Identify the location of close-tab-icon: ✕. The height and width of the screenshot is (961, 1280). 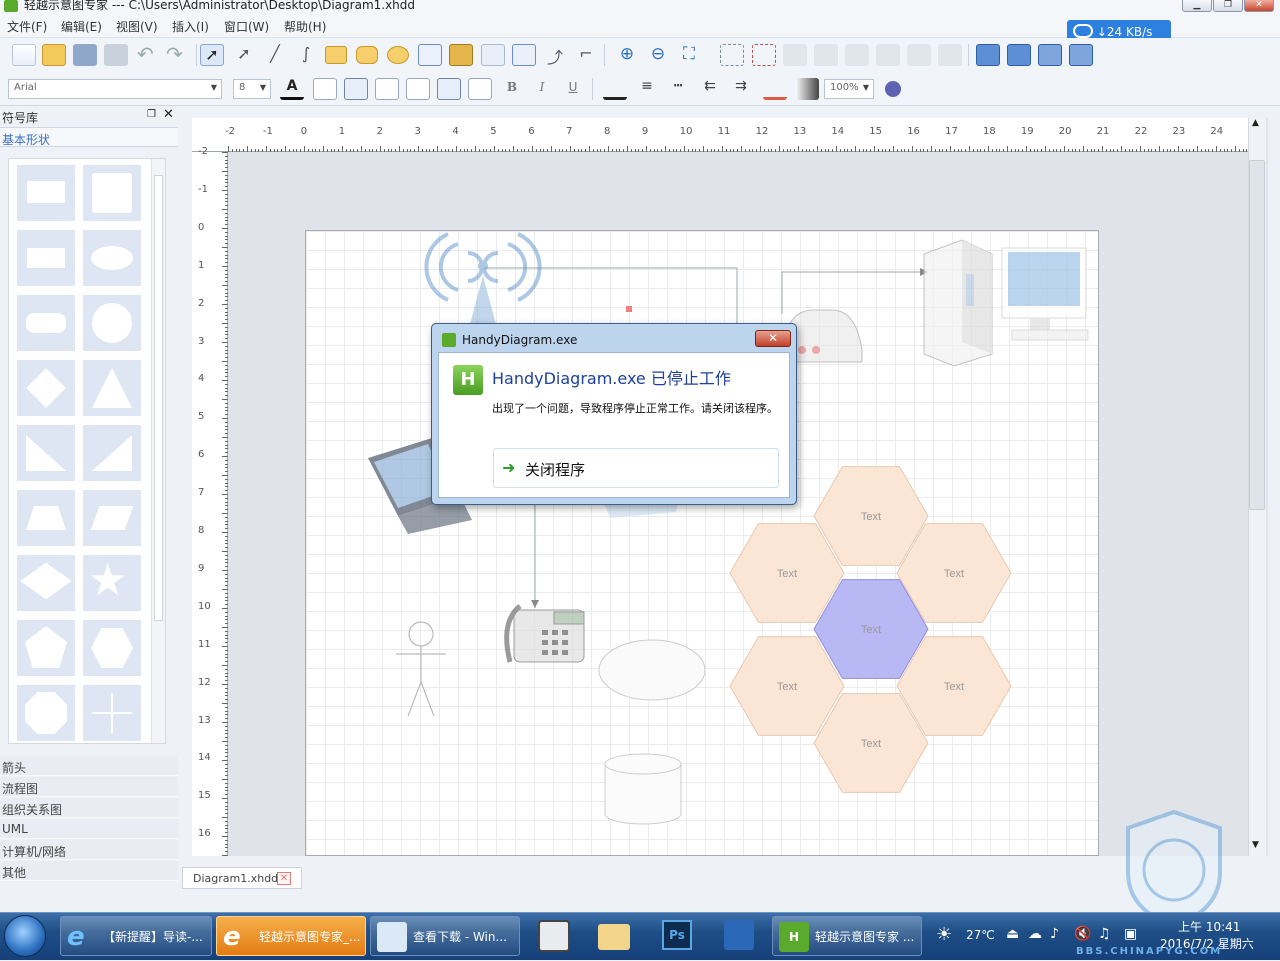
(284, 878).